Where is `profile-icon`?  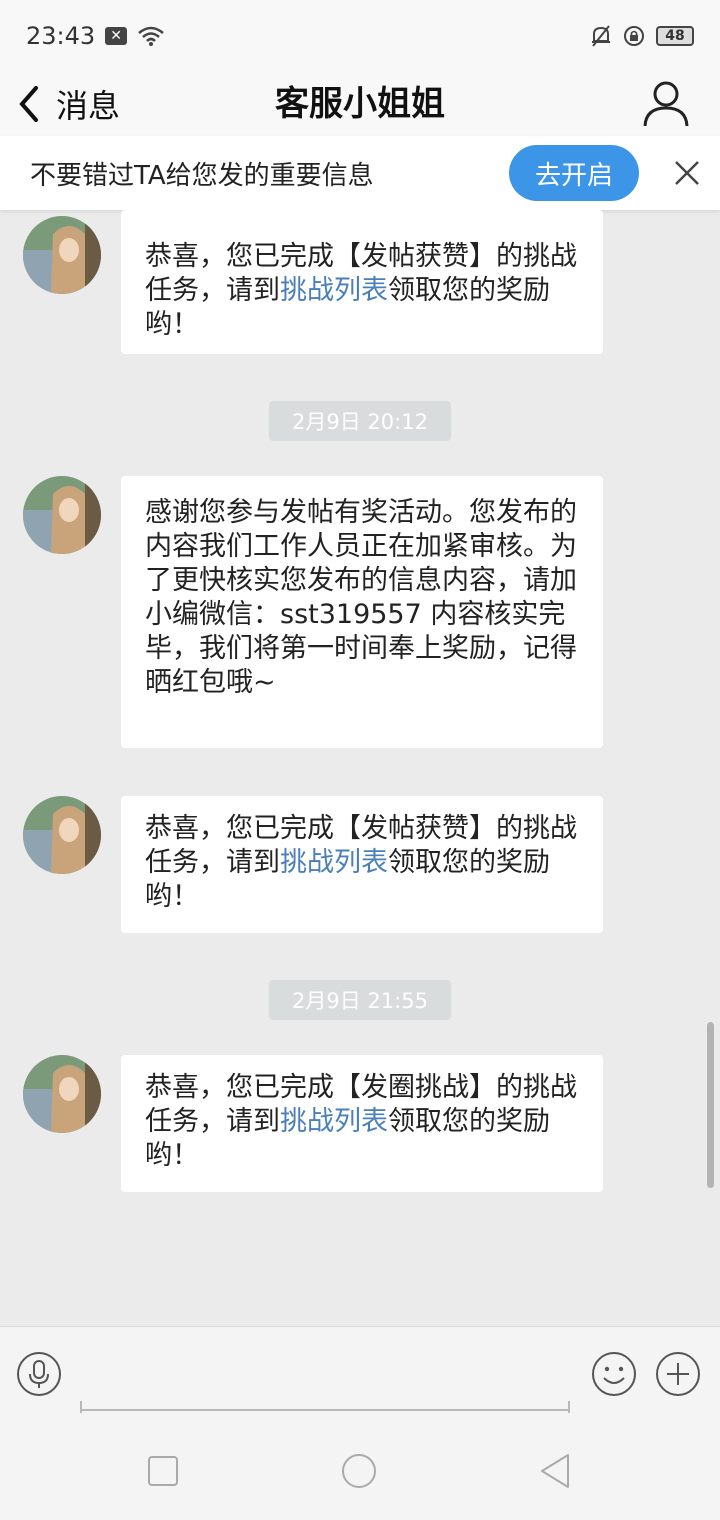
profile-icon is located at coordinates (666, 103).